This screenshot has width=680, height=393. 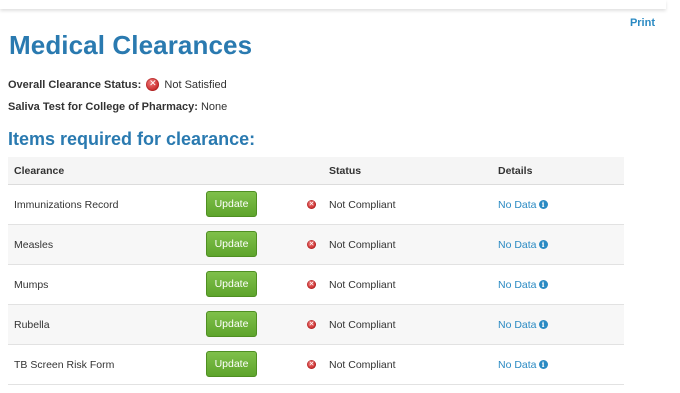 I want to click on column-header-clearance: Clearance, so click(x=39, y=171).